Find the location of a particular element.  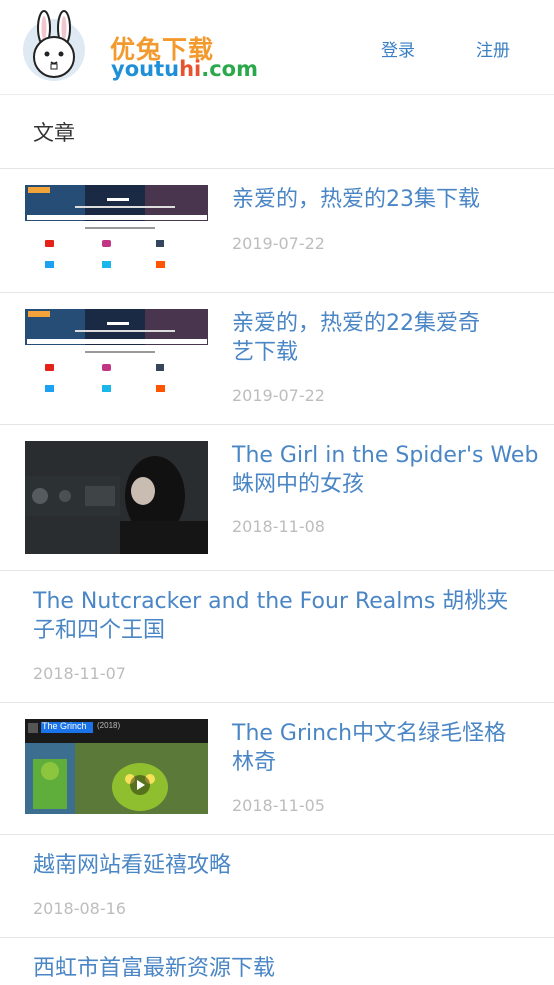

article-date: 2018-08-16 is located at coordinates (79, 908).